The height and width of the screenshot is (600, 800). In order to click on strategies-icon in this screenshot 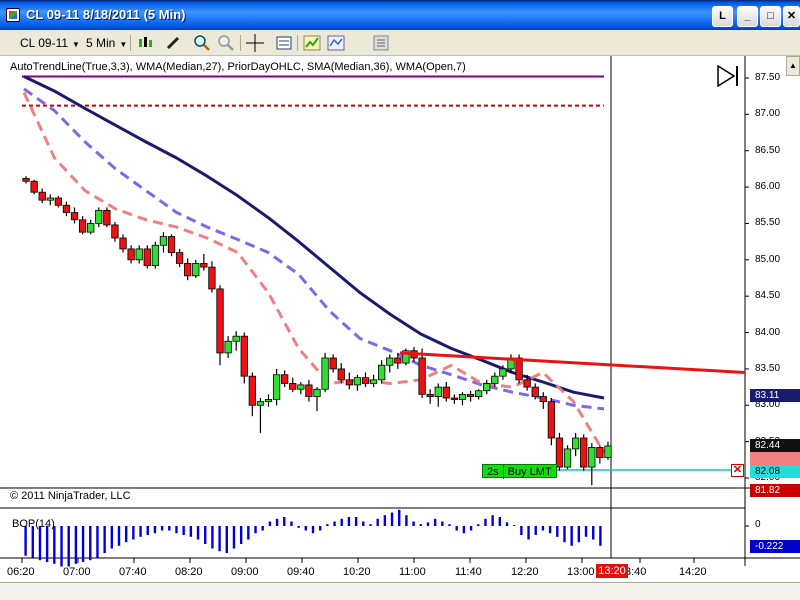, I will do `click(336, 43)`.